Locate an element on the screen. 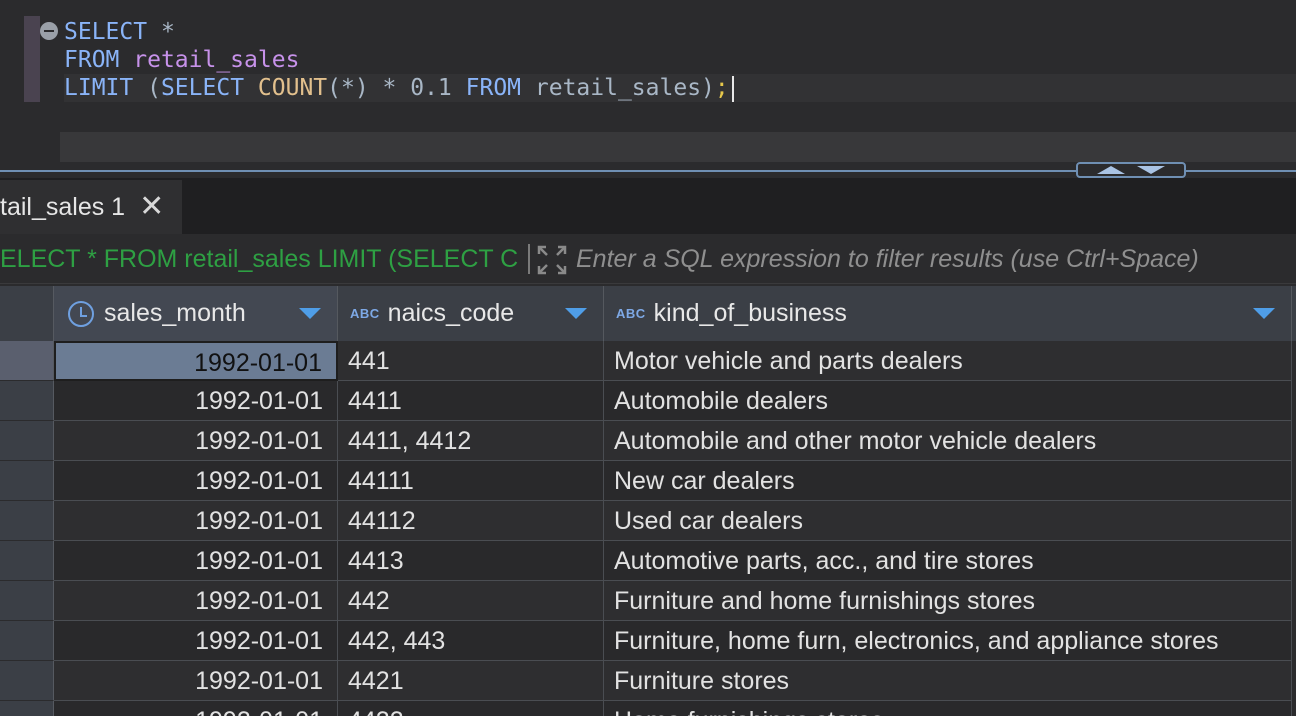 The width and height of the screenshot is (1296, 716). code-line-1: SELECT * is located at coordinates (119, 32).